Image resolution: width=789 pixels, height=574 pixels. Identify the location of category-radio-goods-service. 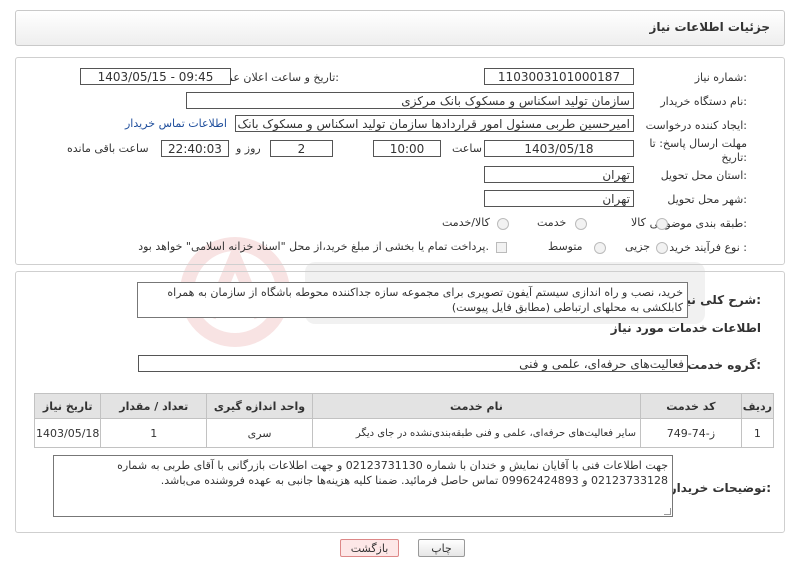
(503, 224).